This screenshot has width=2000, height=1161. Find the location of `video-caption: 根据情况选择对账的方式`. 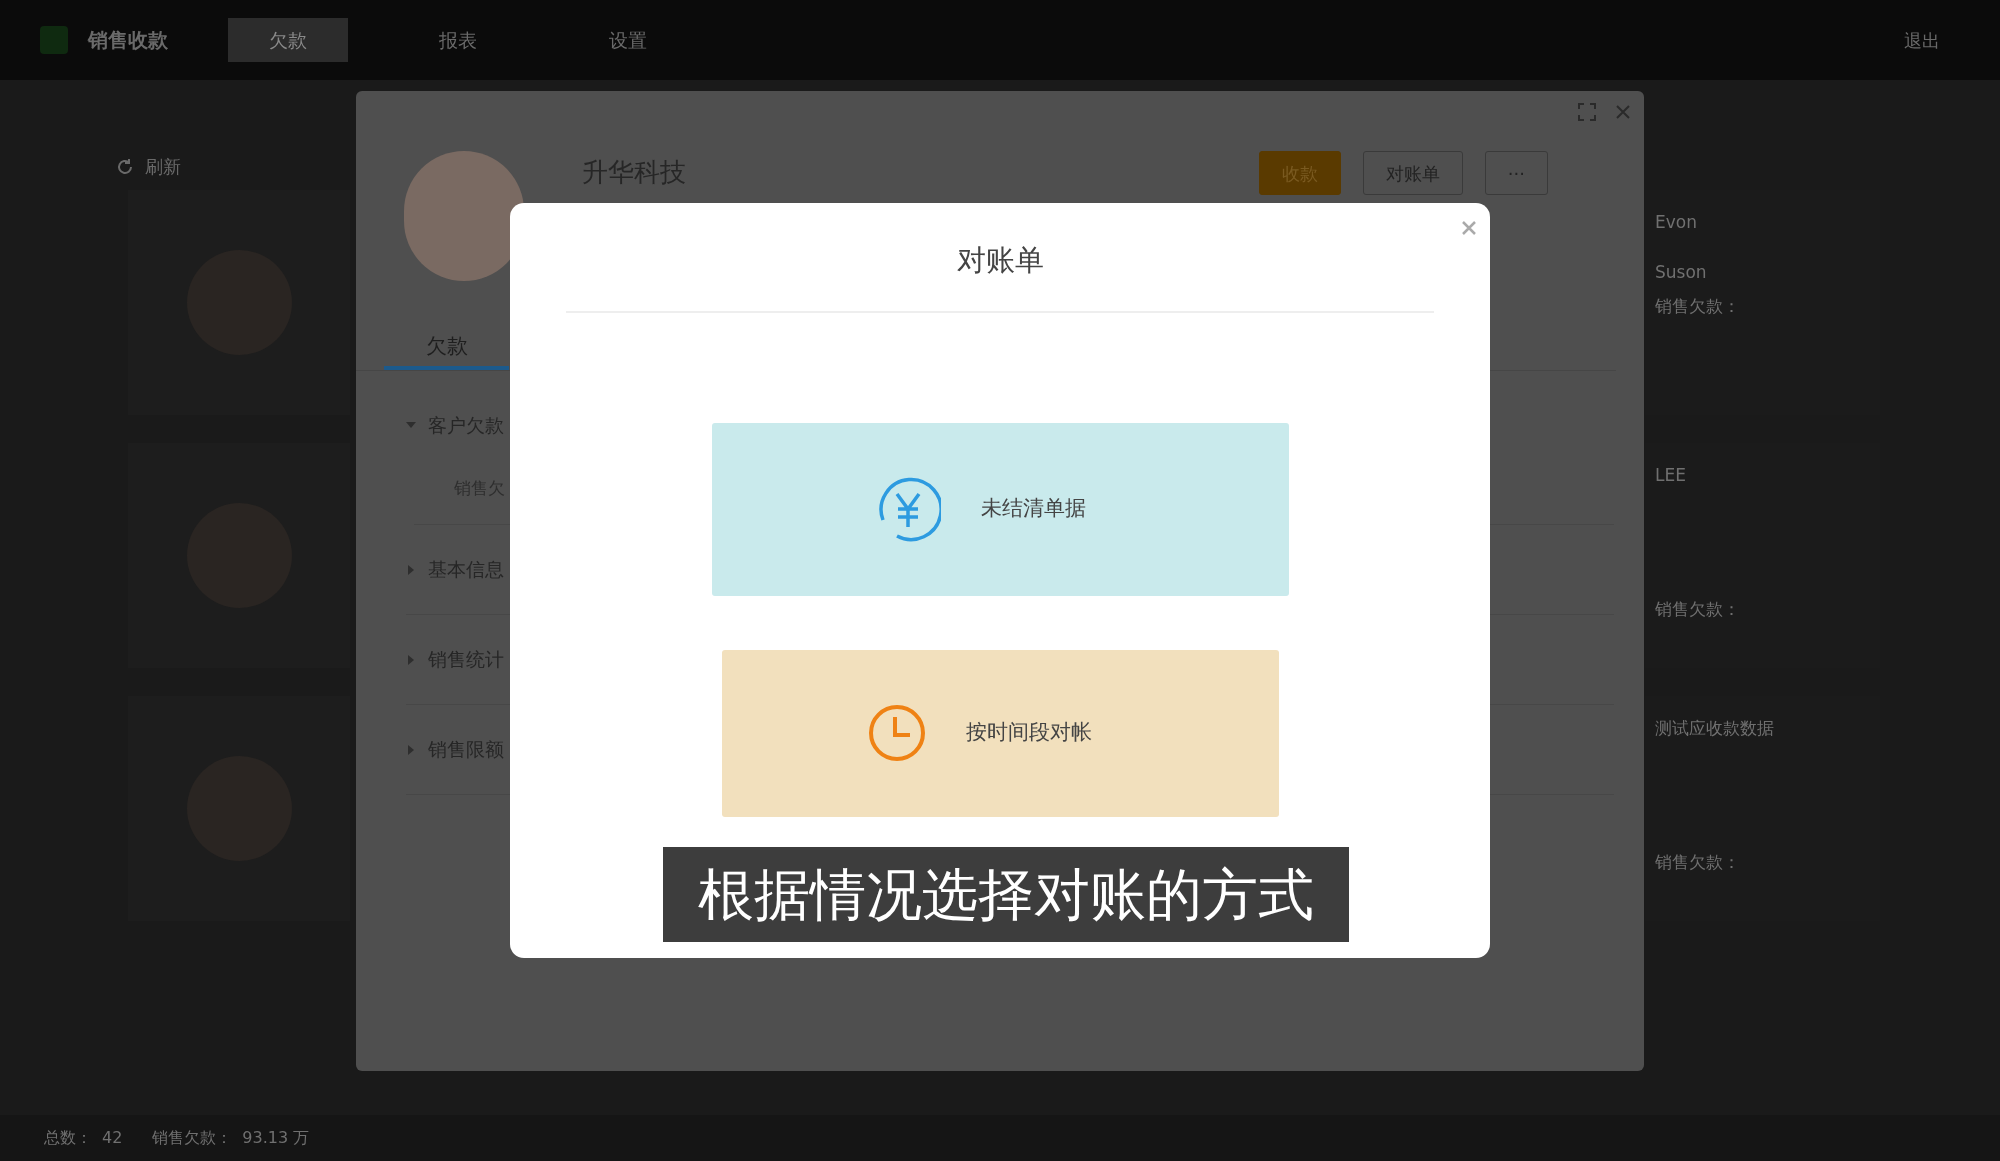

video-caption: 根据情况选择对账的方式 is located at coordinates (1006, 894).